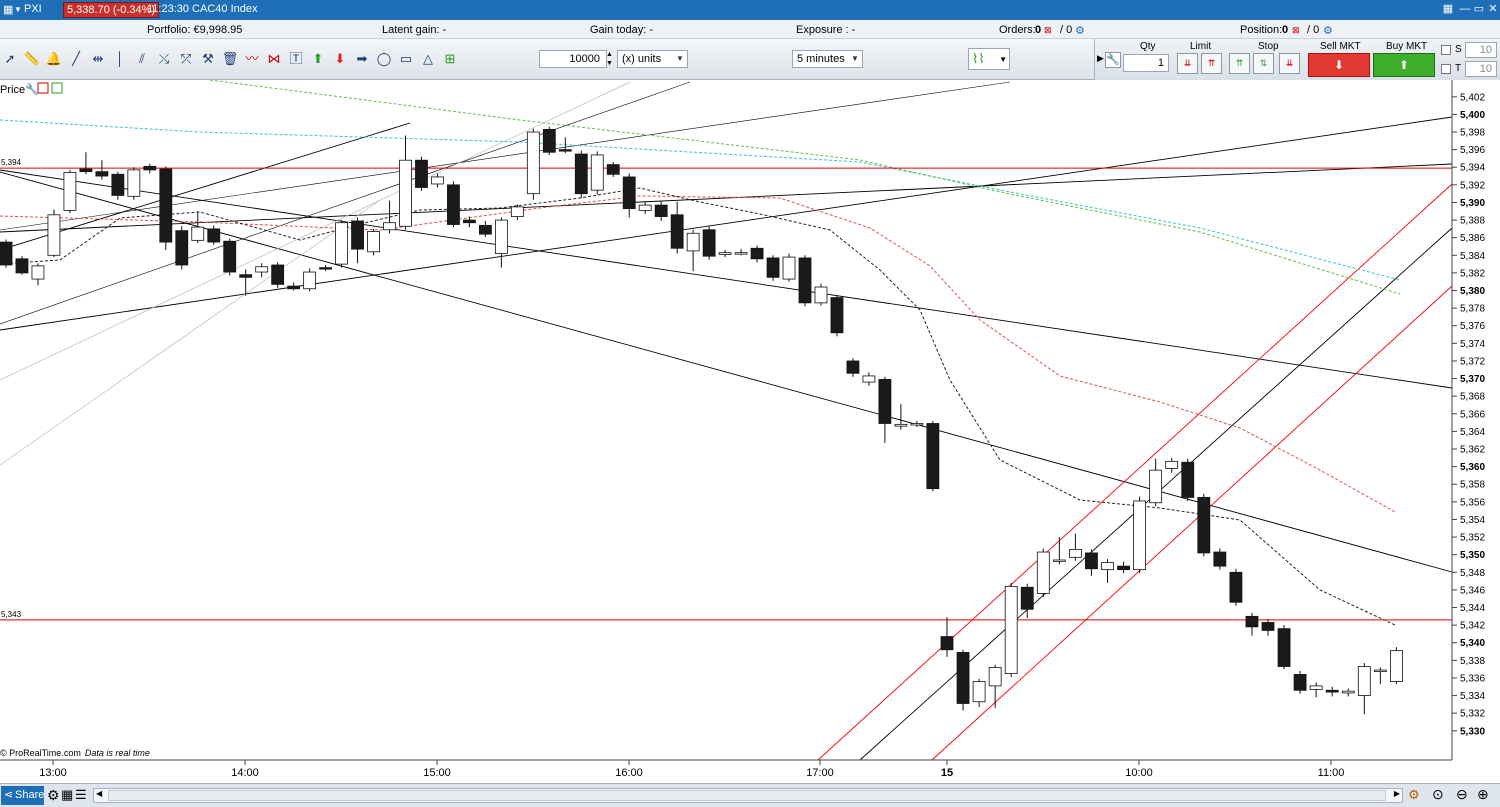  I want to click on ellipse-tool-icon: ◯, so click(384, 59).